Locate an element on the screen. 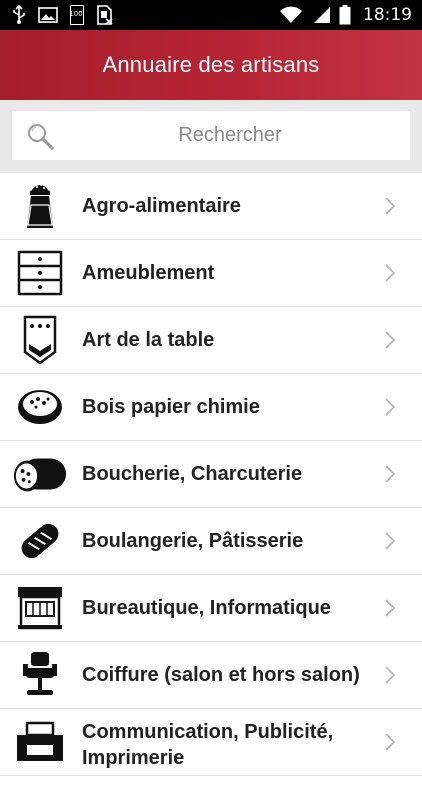 Image resolution: width=422 pixels, height=785 pixels. bowl-icon is located at coordinates (40, 407).